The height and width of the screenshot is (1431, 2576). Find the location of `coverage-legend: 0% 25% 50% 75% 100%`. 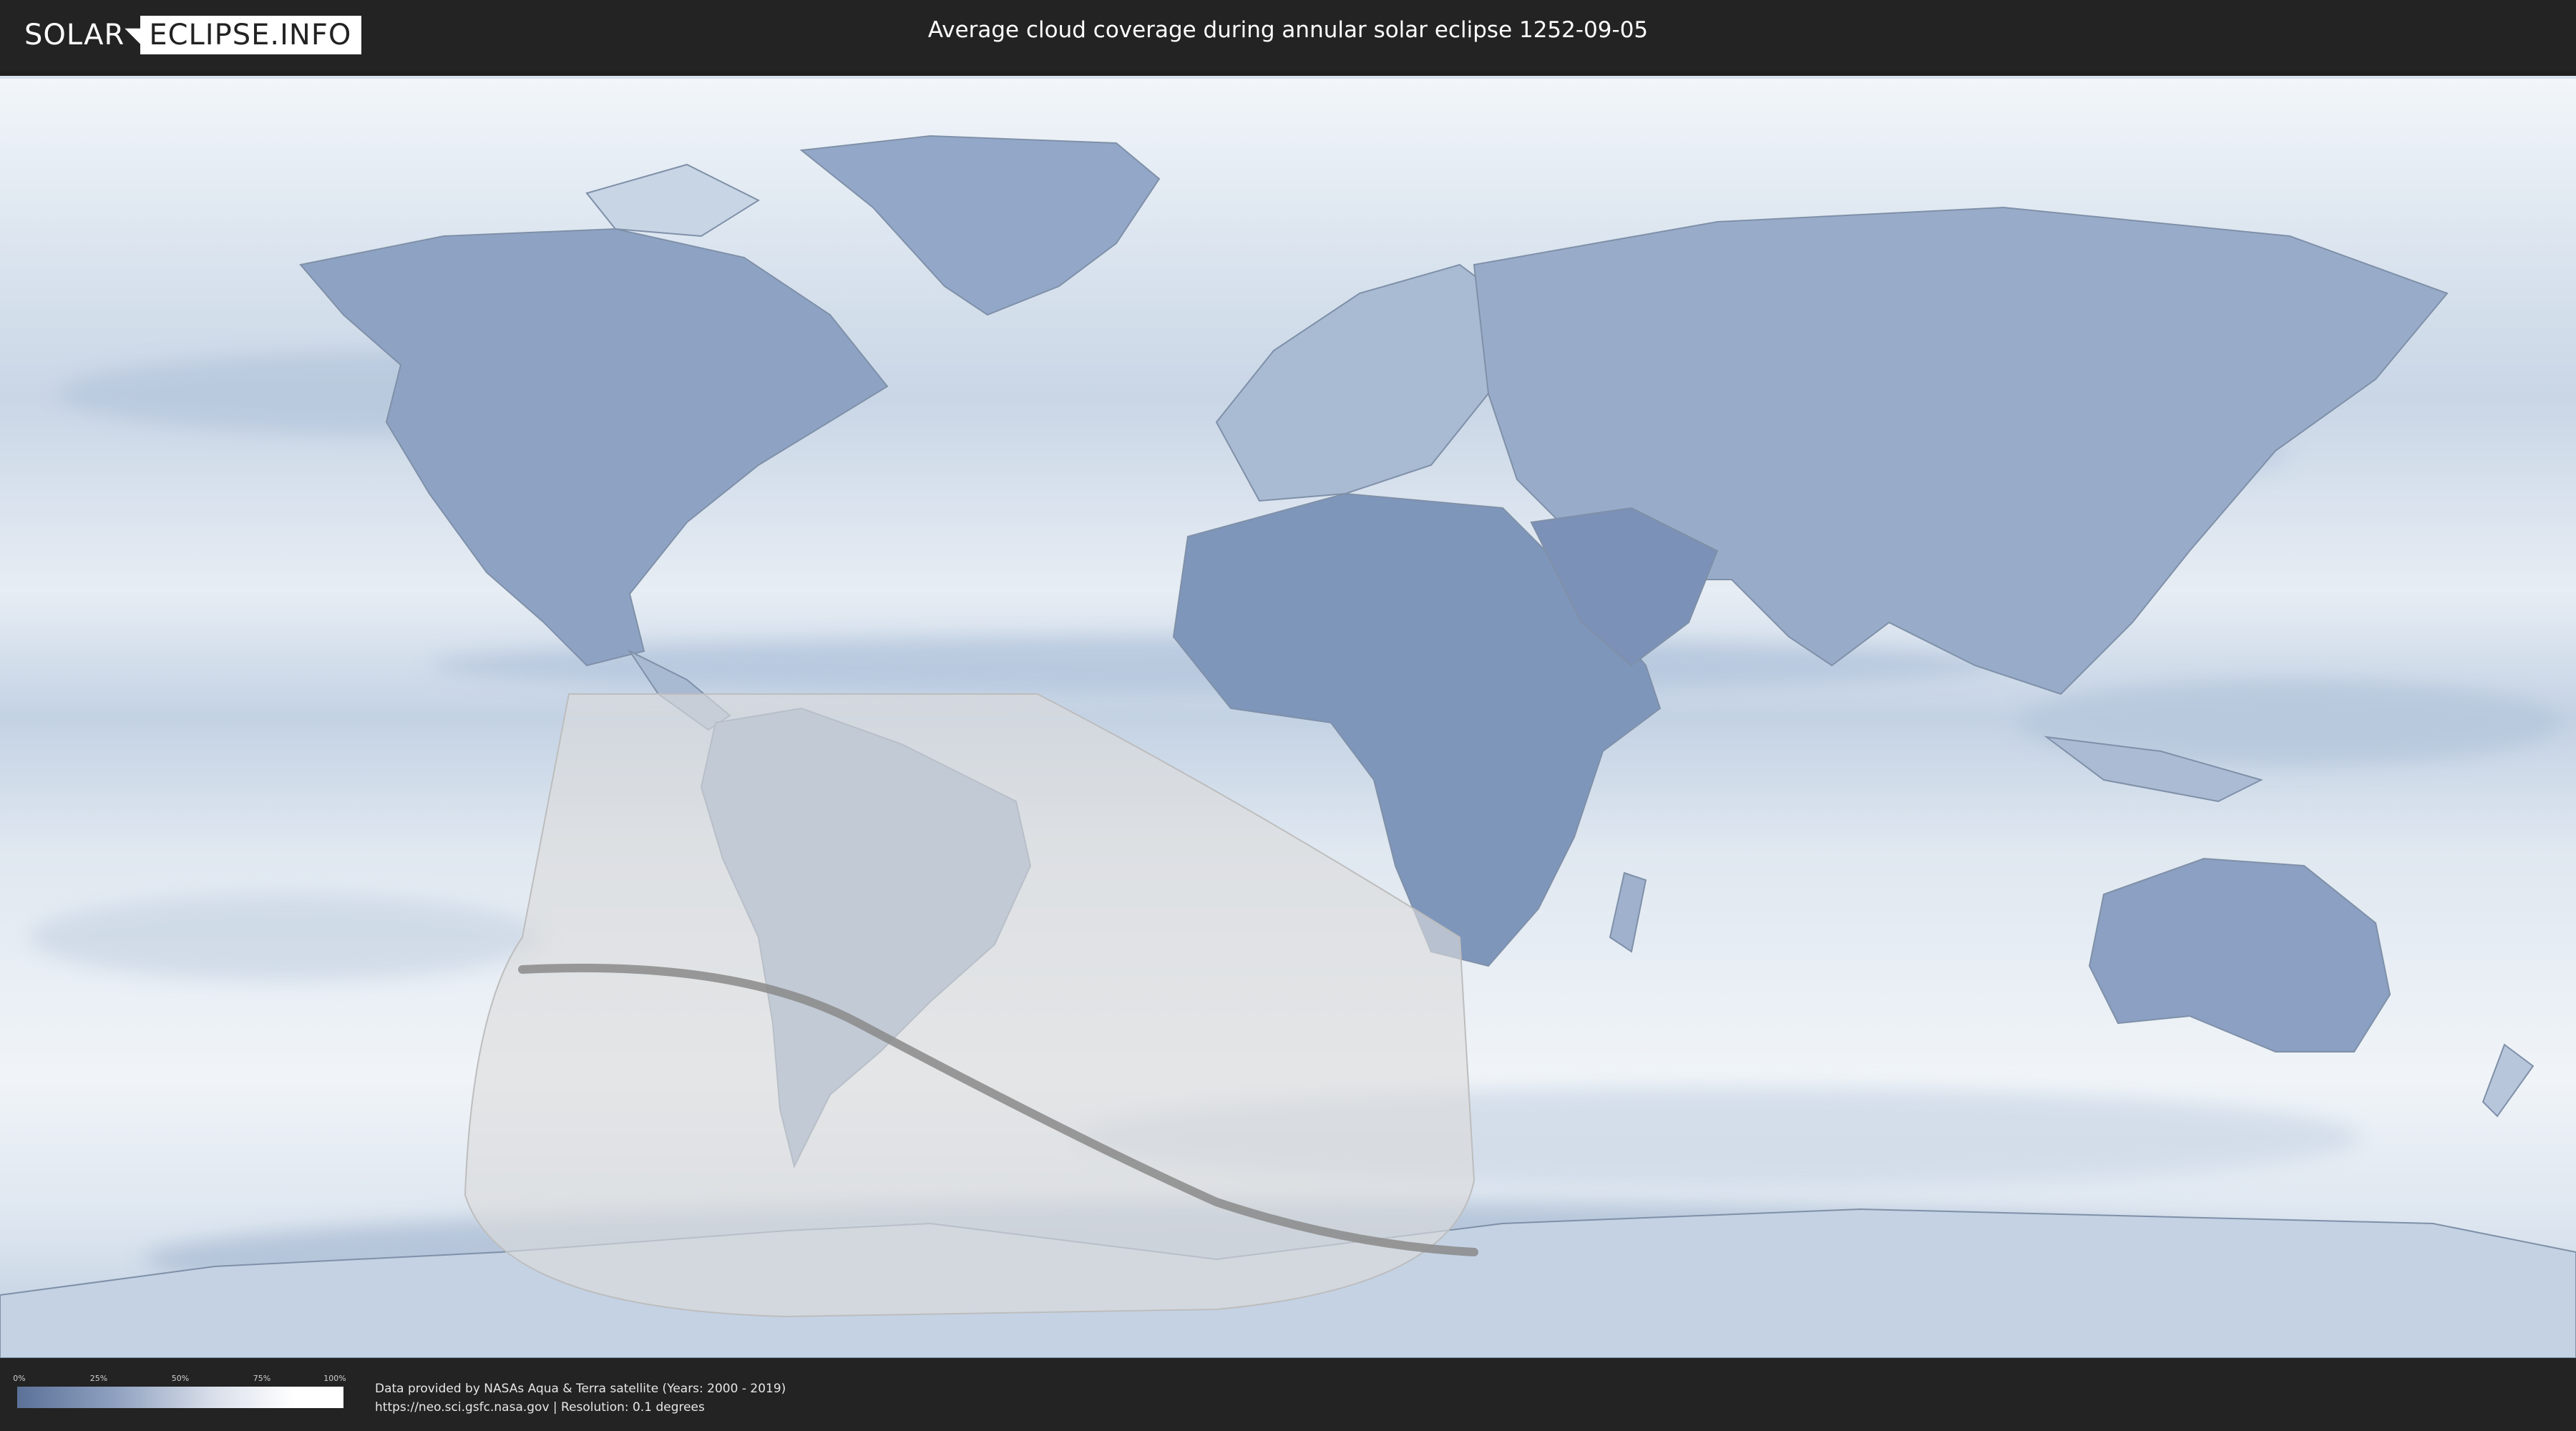

coverage-legend: 0% 25% 50% 75% 100% is located at coordinates (179, 1391).